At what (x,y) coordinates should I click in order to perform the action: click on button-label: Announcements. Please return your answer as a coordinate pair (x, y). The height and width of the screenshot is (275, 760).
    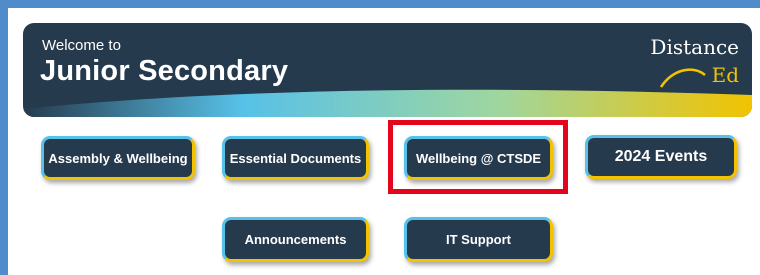
    Looking at the image, I should click on (295, 239).